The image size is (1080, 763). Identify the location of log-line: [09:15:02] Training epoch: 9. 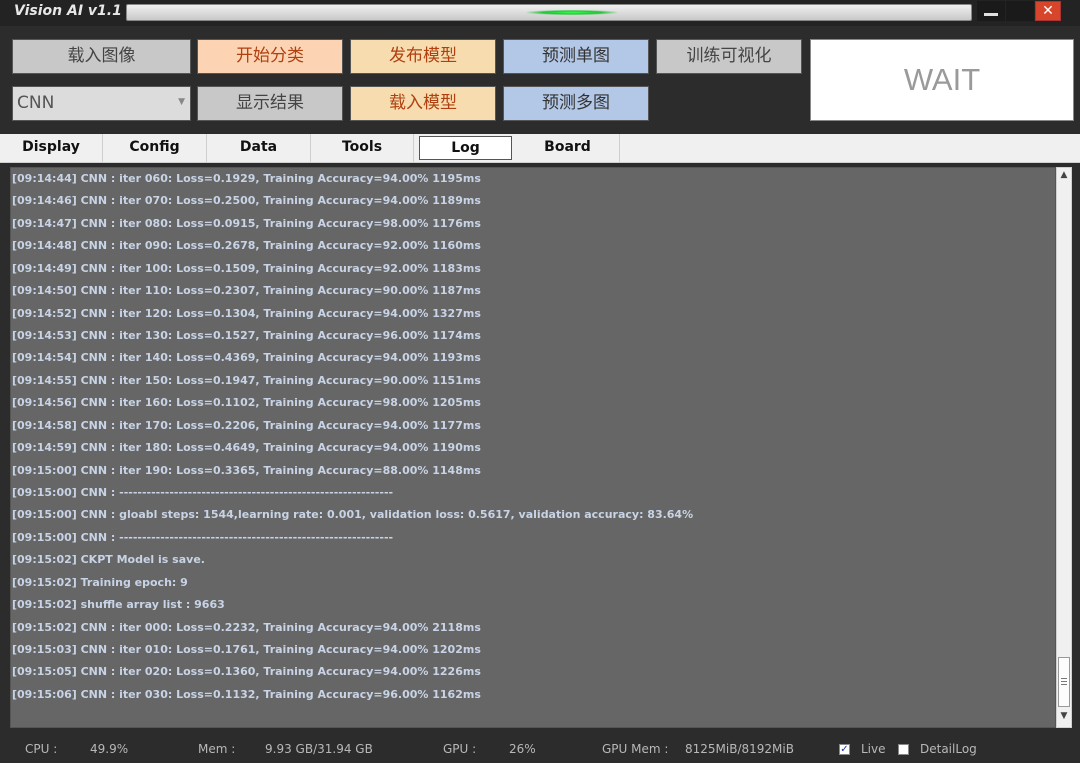
(100, 582).